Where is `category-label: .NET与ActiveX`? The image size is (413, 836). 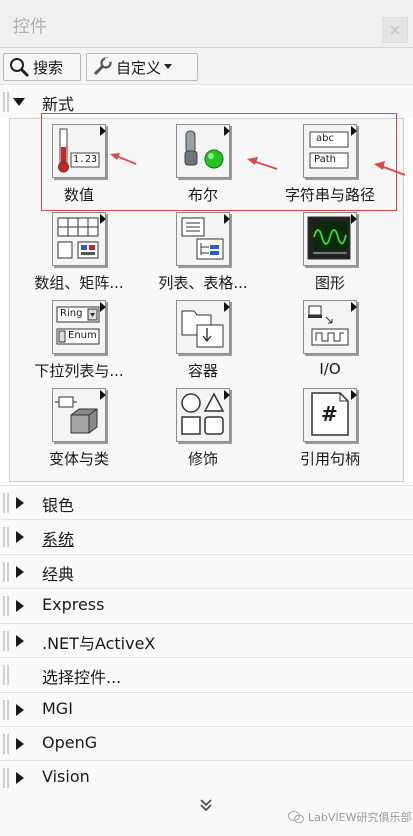 category-label: .NET与ActiveX is located at coordinates (99, 643).